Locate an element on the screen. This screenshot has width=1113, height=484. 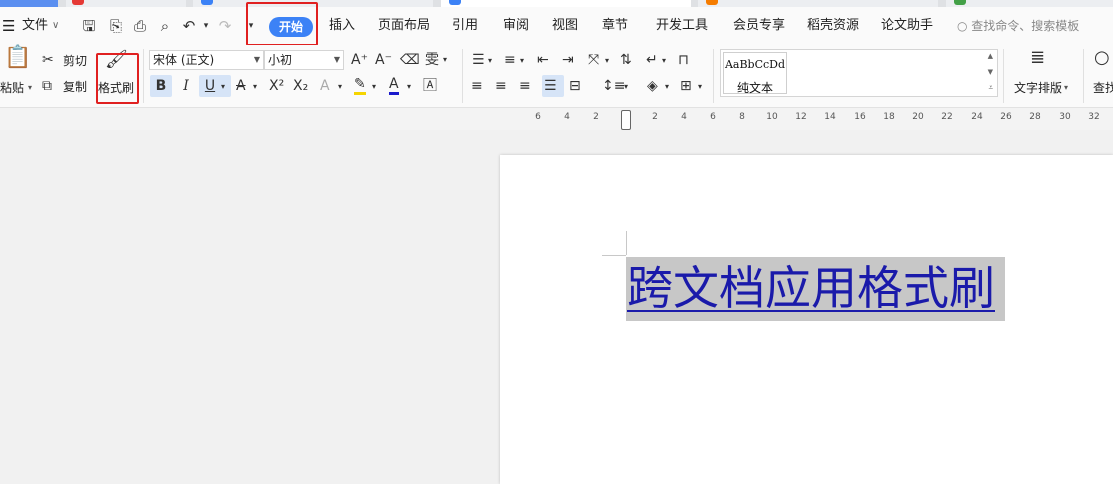
show-marks-dropdown-icon: ▾ is located at coordinates (664, 61).